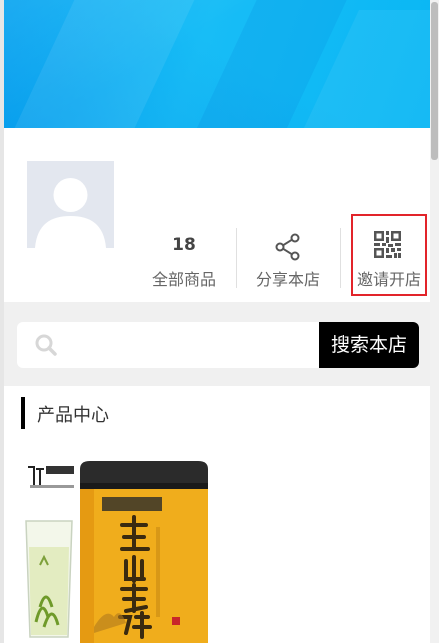  What do you see at coordinates (184, 245) in the screenshot?
I see `goods-count: 18` at bounding box center [184, 245].